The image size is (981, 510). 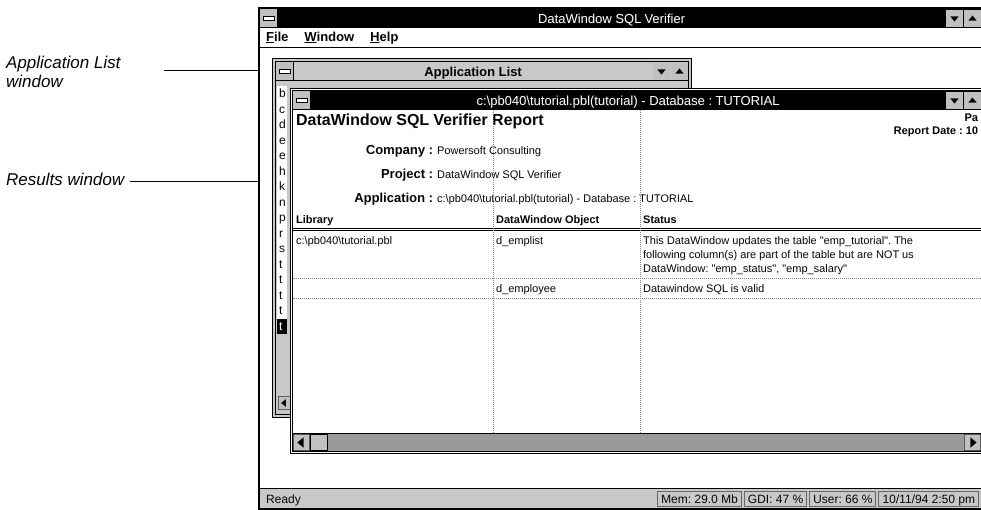 What do you see at coordinates (699, 498) in the screenshot?
I see `status-panel: Mem: 29.0 Mb` at bounding box center [699, 498].